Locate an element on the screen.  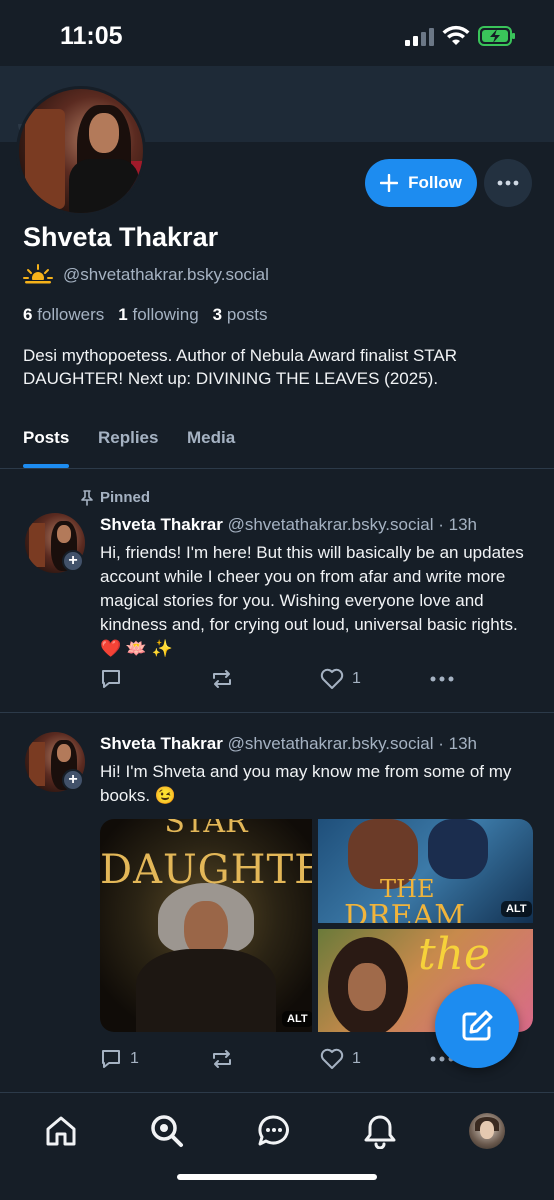
reply-button: 1 is located at coordinates (119, 1059).